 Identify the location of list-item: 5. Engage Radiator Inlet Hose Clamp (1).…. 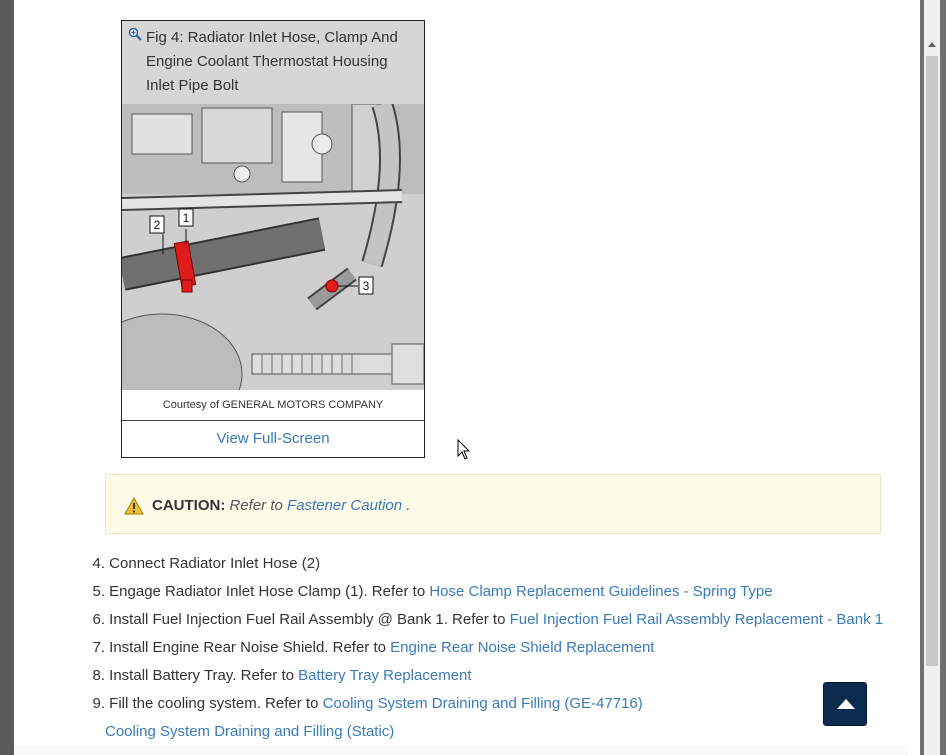
(494, 596).